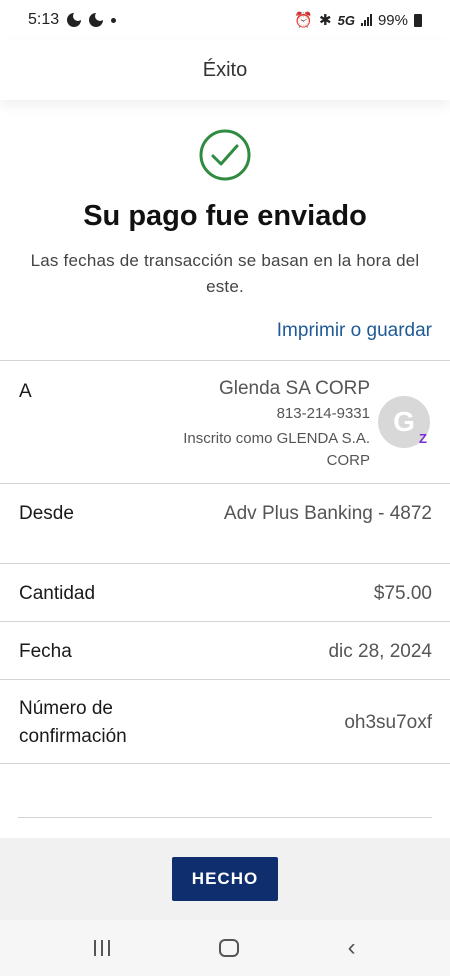  What do you see at coordinates (114, 20) in the screenshot?
I see `notification-dot-icon` at bounding box center [114, 20].